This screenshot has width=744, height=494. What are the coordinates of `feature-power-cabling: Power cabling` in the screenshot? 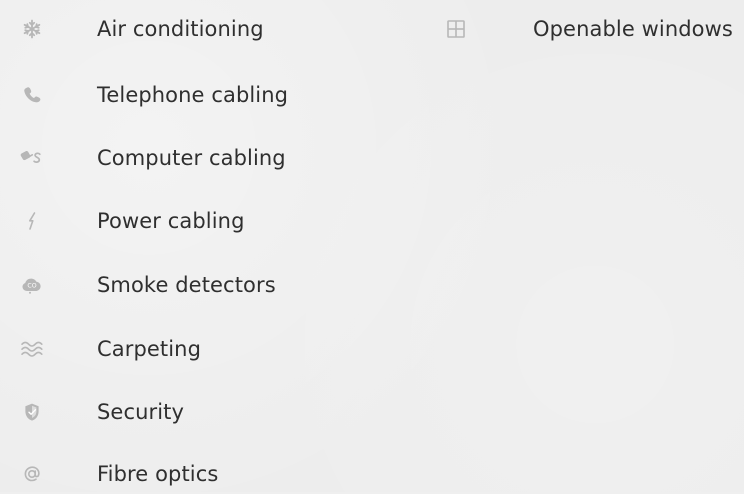 It's located at (129, 221).